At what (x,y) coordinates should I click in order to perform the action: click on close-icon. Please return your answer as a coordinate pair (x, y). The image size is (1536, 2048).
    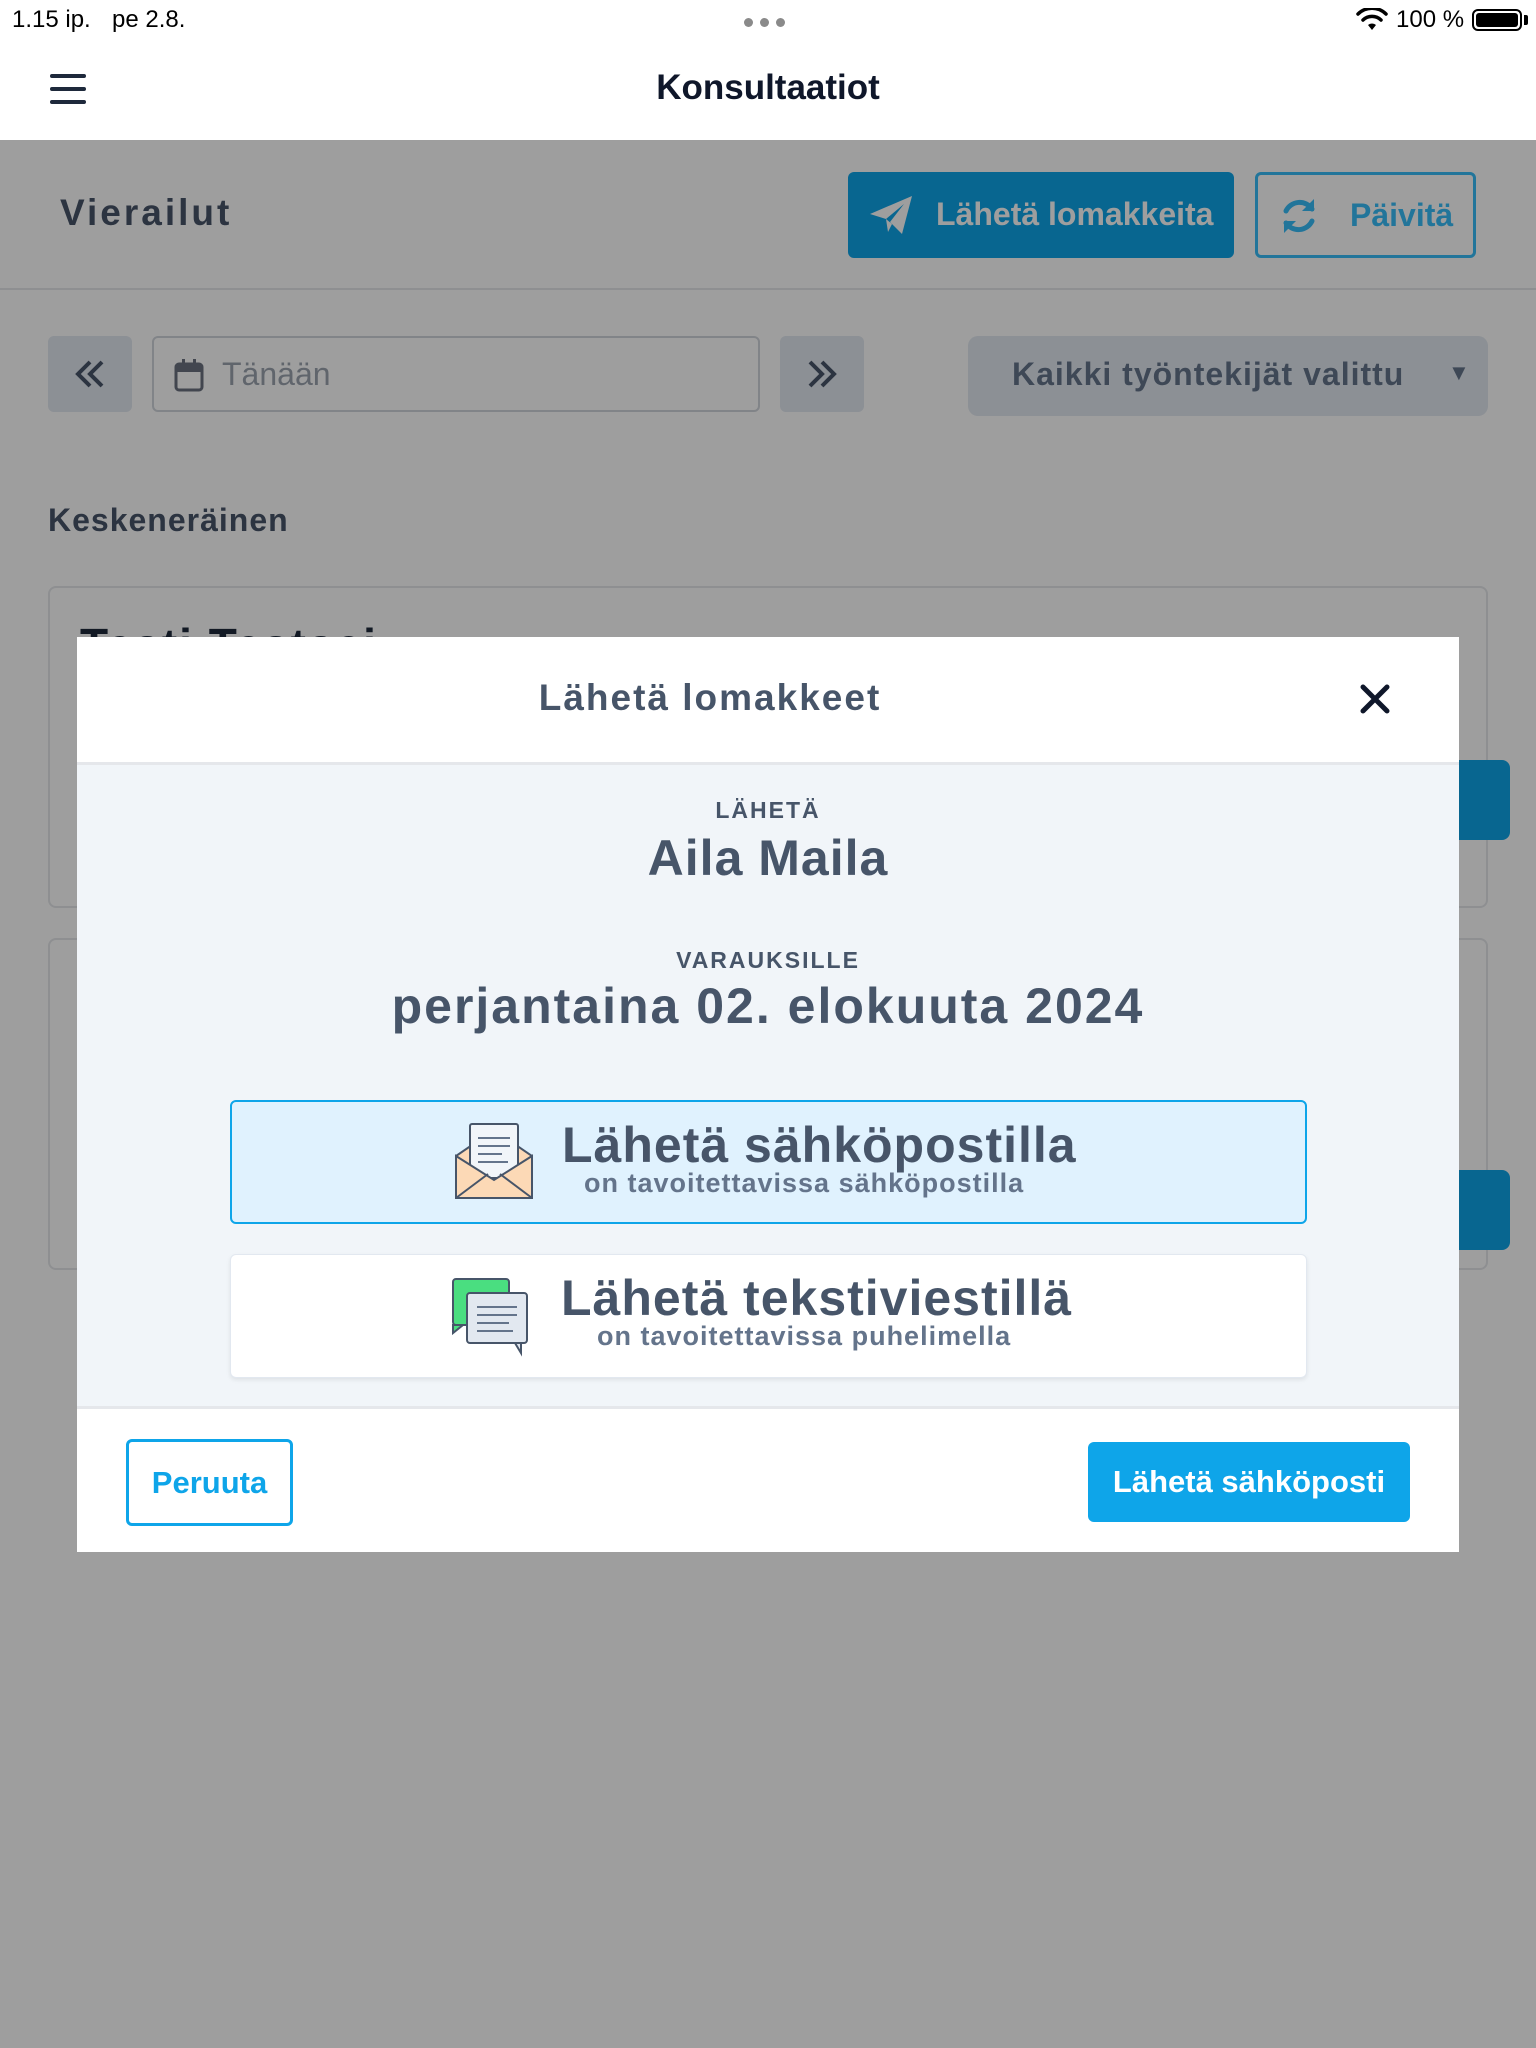
    Looking at the image, I should click on (1375, 699).